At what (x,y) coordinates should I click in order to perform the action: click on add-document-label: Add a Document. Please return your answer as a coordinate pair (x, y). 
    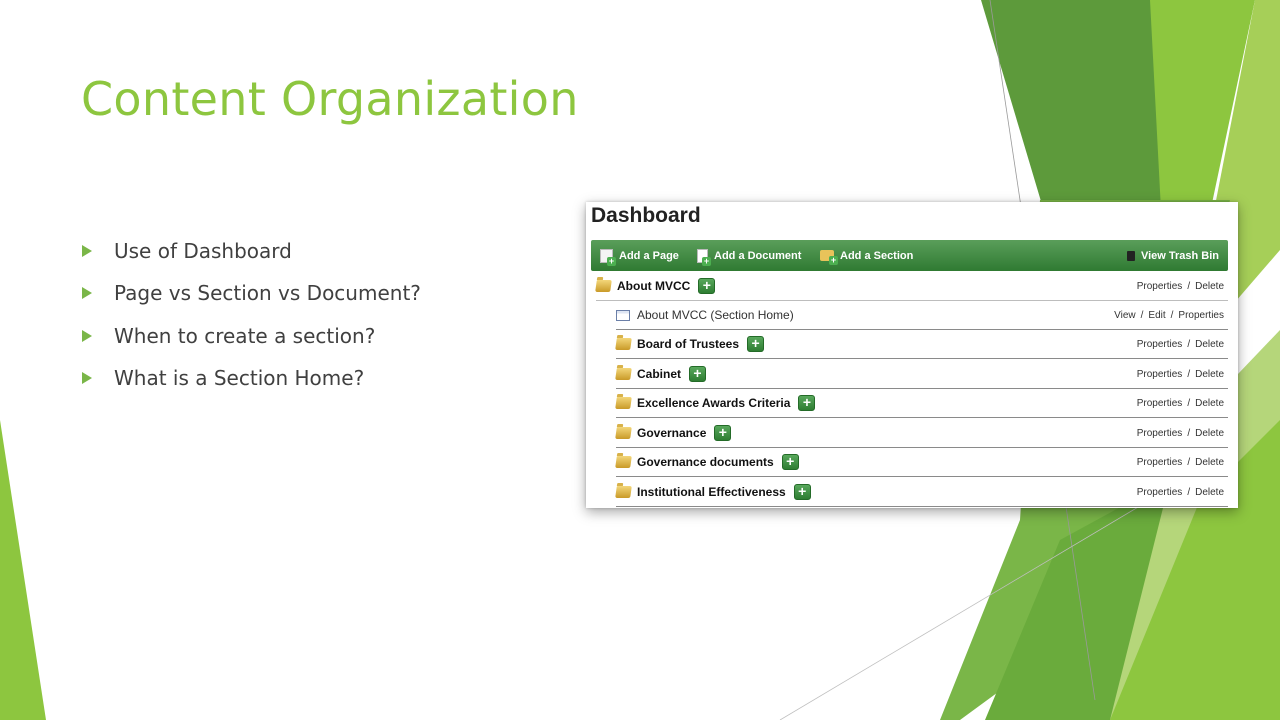
    Looking at the image, I should click on (758, 255).